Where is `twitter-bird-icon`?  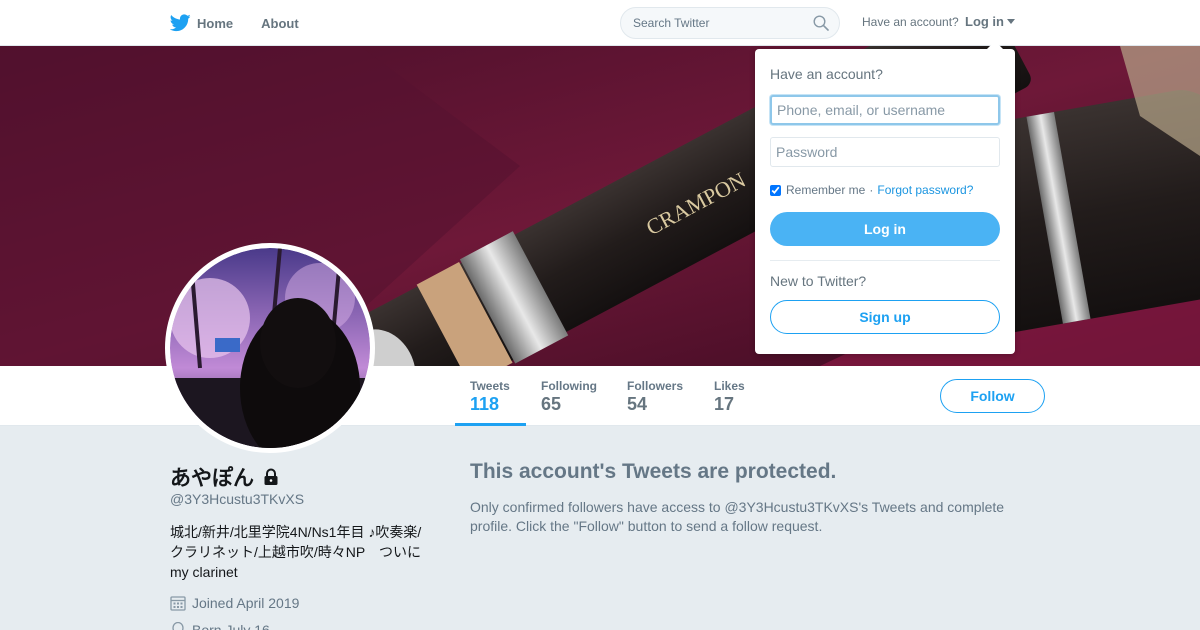
twitter-bird-icon is located at coordinates (180, 23).